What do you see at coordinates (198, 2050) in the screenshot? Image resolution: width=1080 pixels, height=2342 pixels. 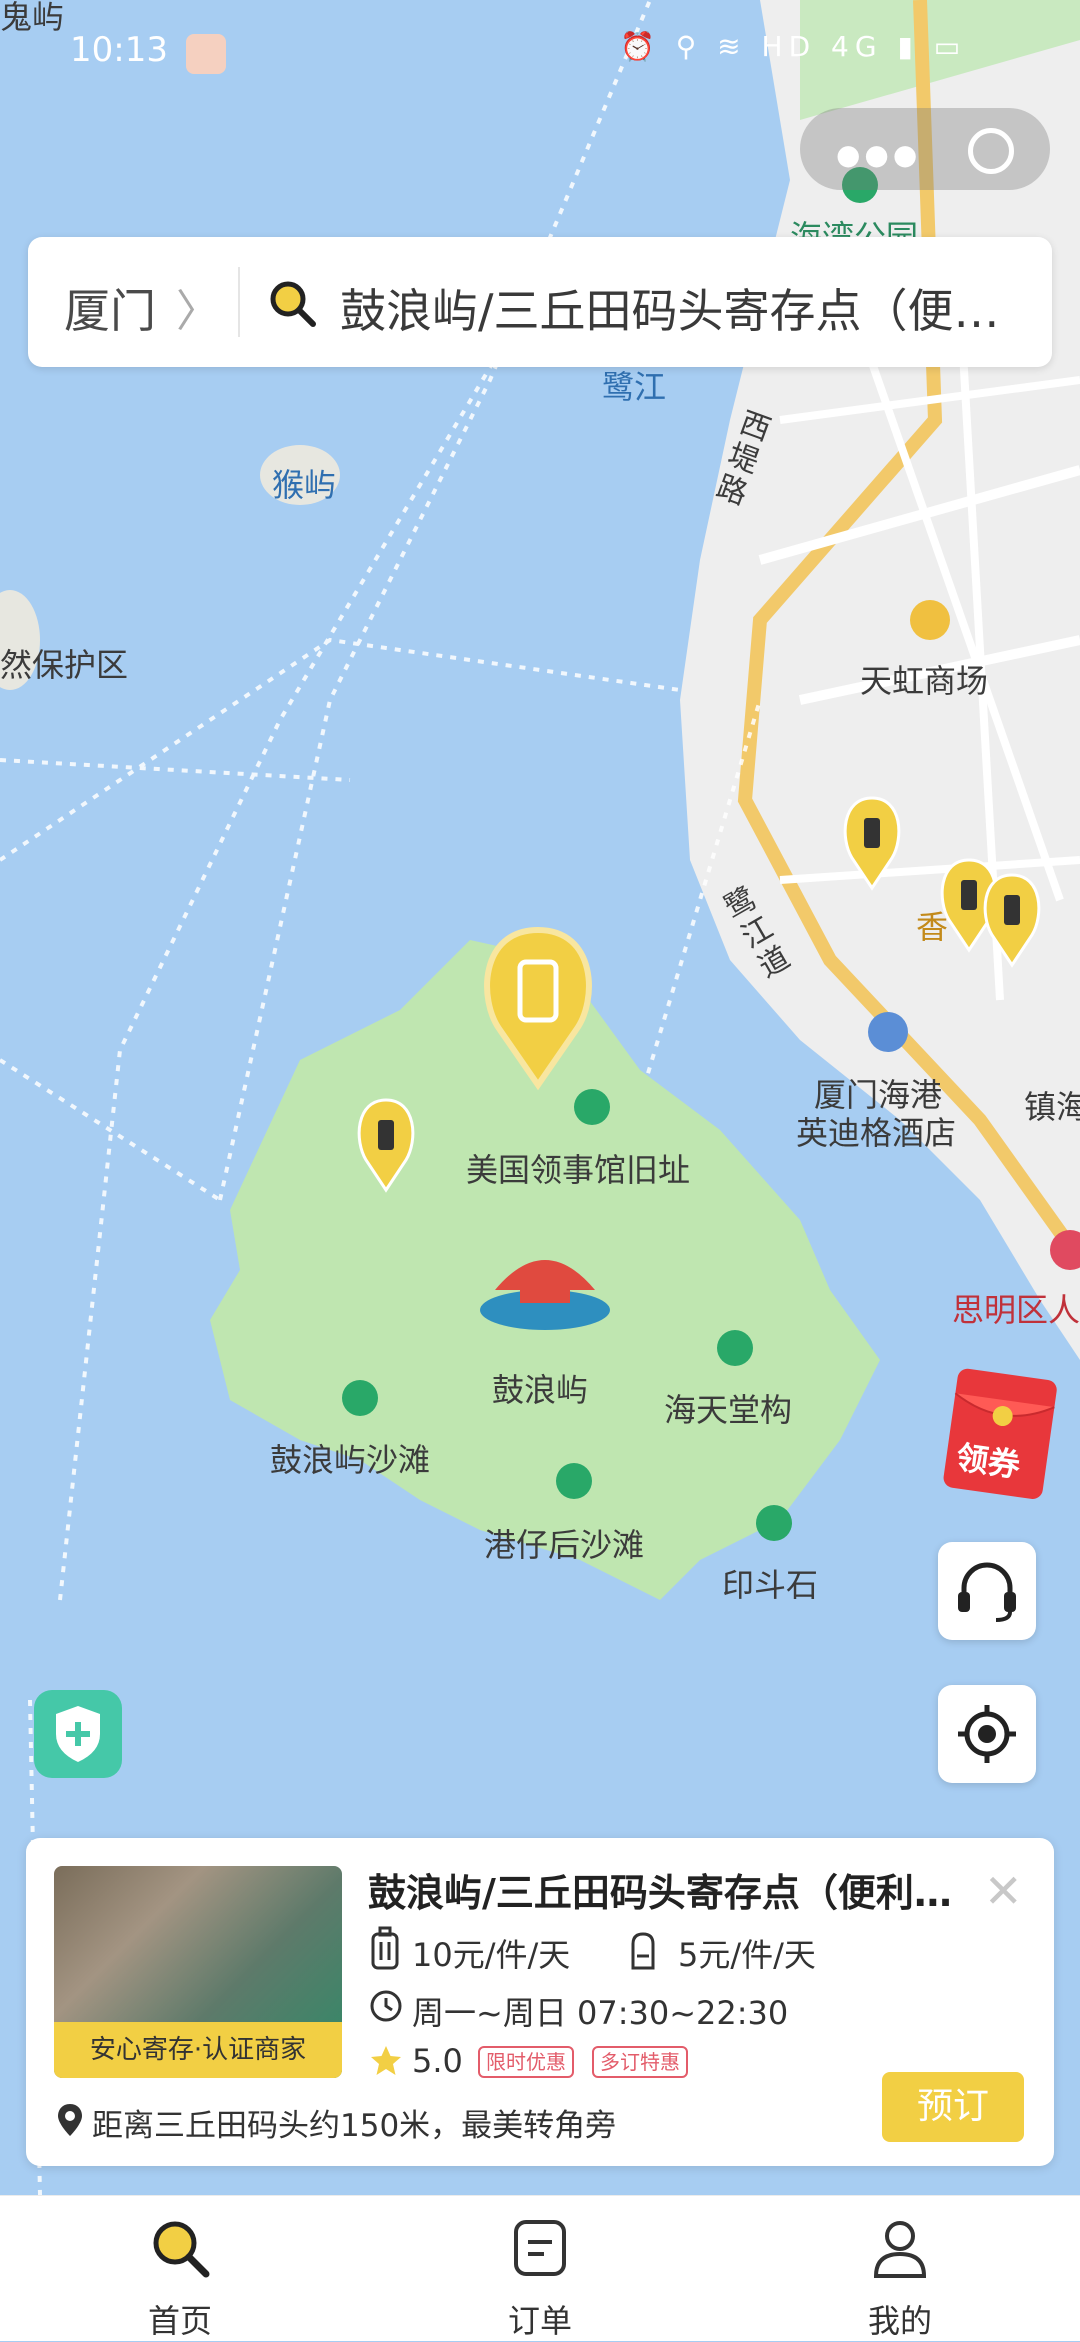 I see `certified-badge: 安心寄存·认证商家` at bounding box center [198, 2050].